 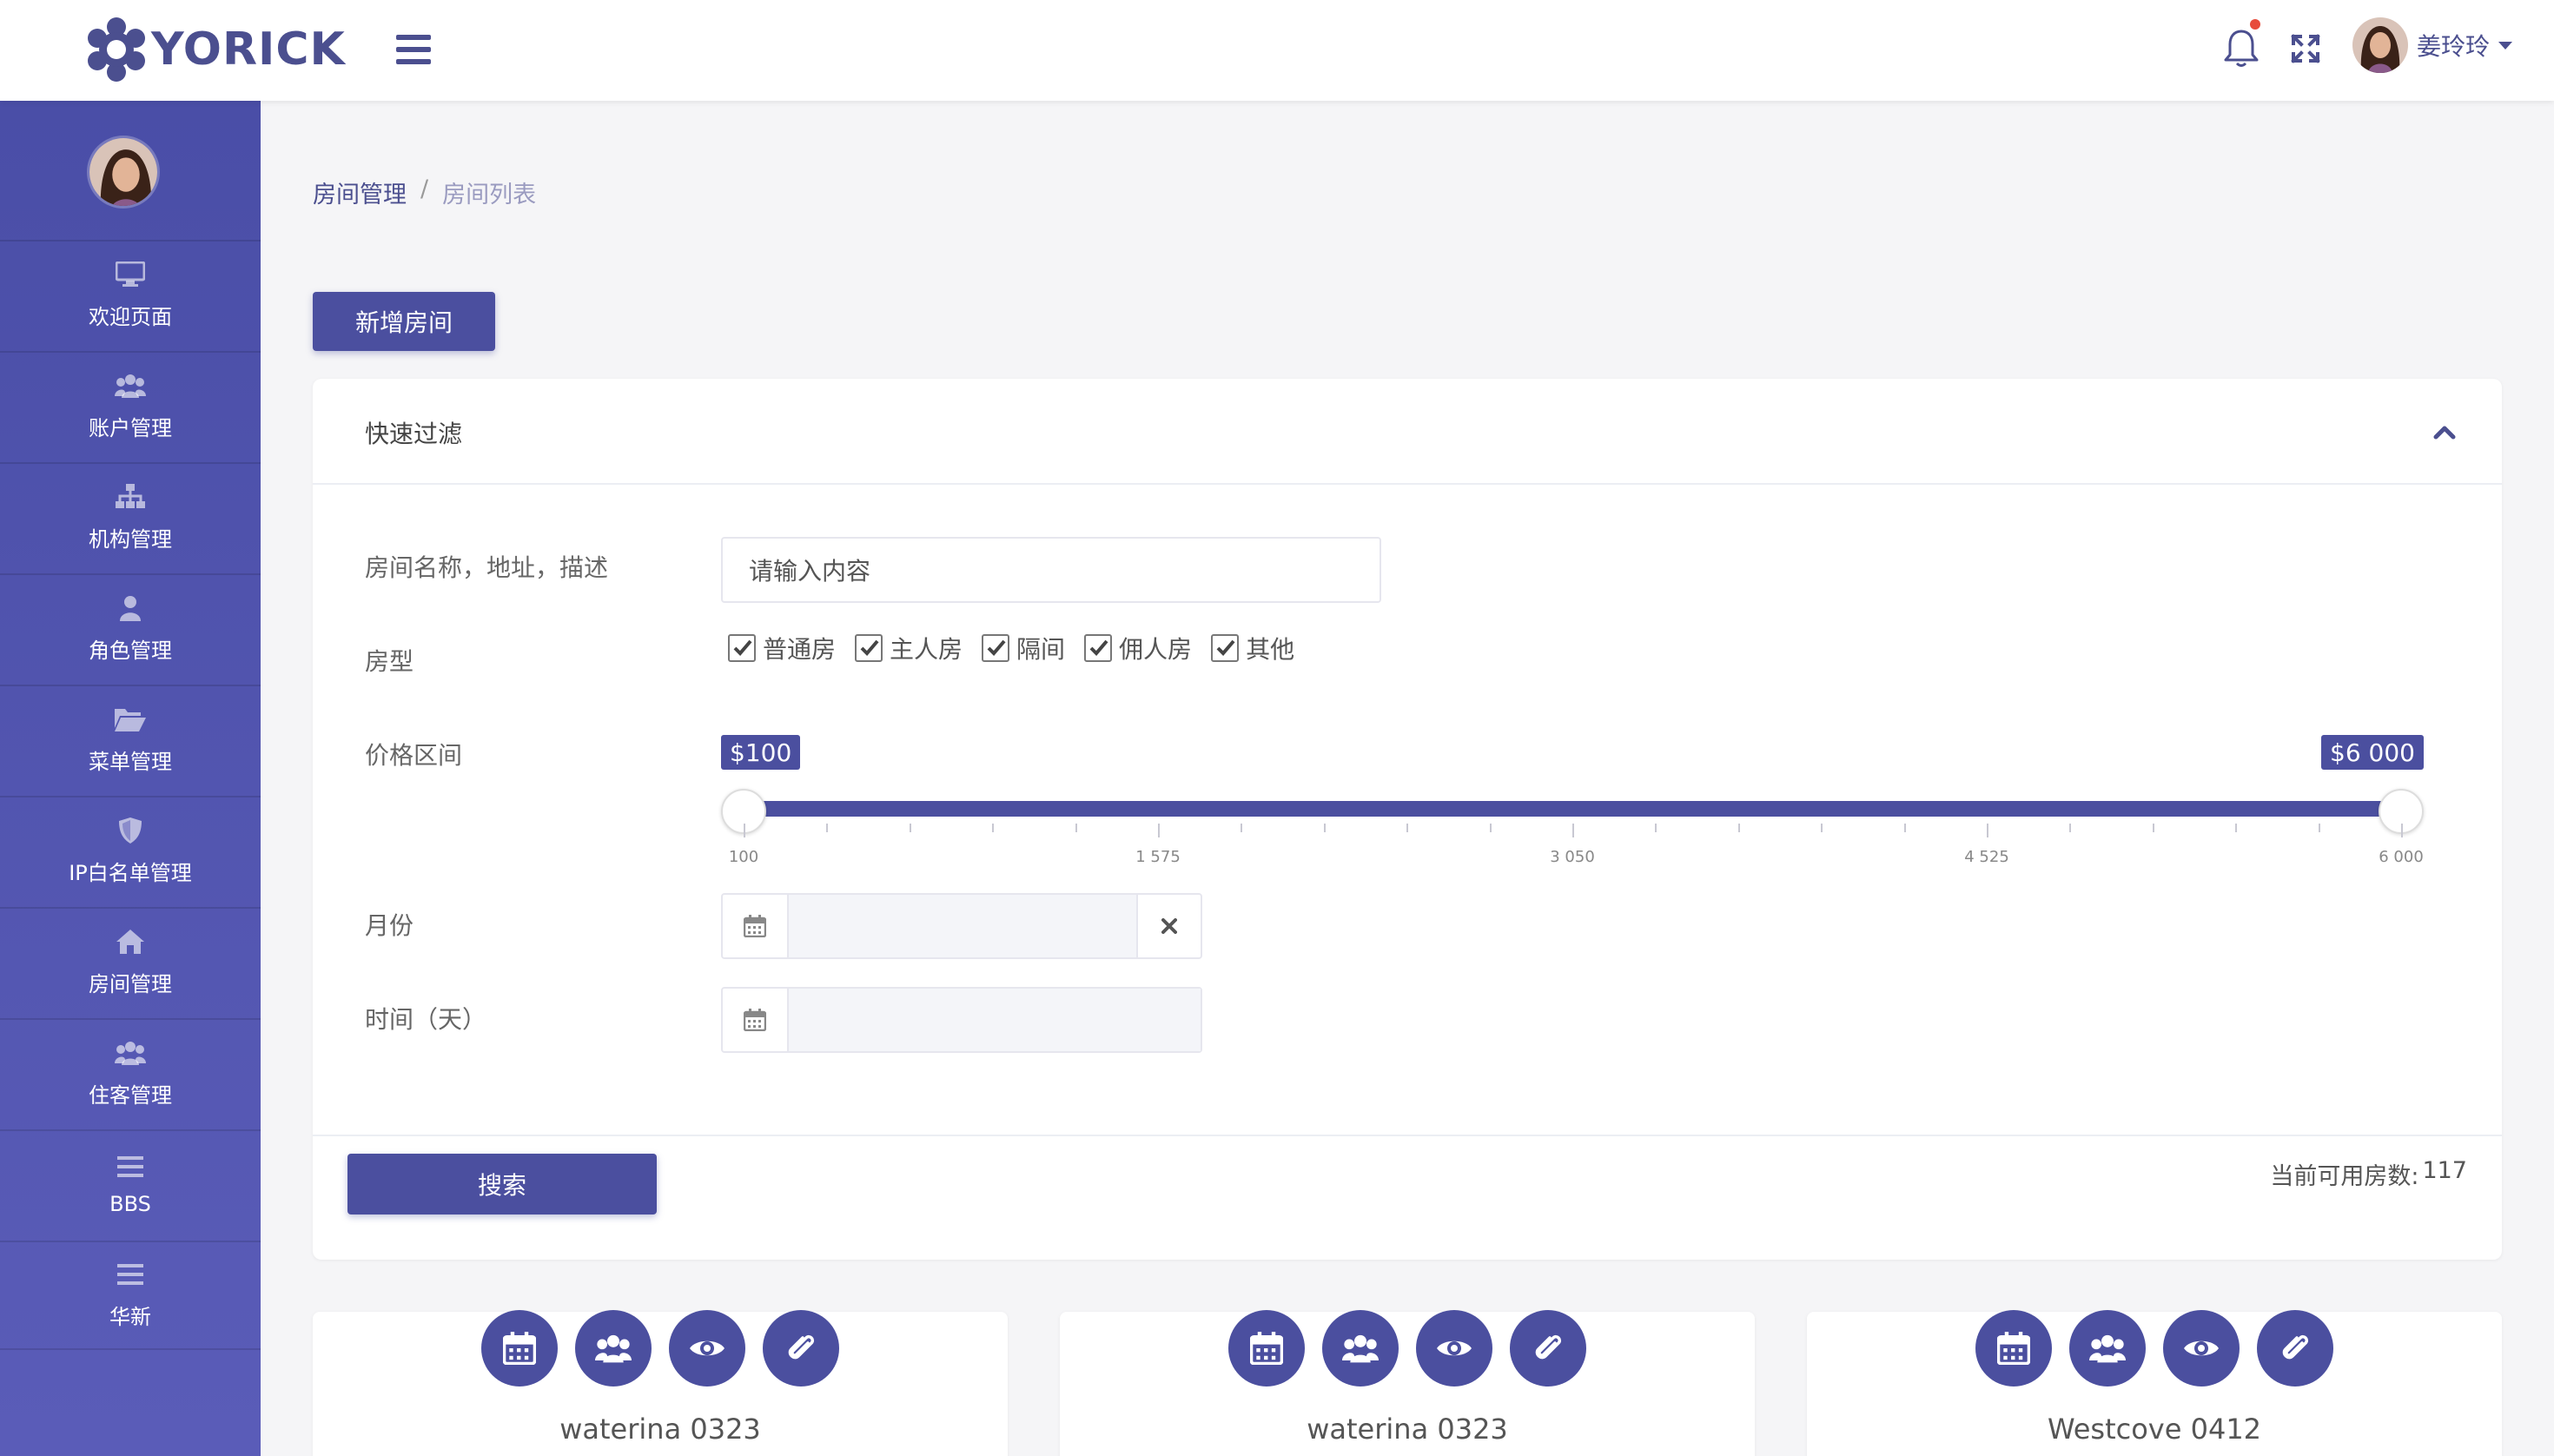 What do you see at coordinates (490, 195) in the screenshot?
I see `breadcrumb-current: 房间列表` at bounding box center [490, 195].